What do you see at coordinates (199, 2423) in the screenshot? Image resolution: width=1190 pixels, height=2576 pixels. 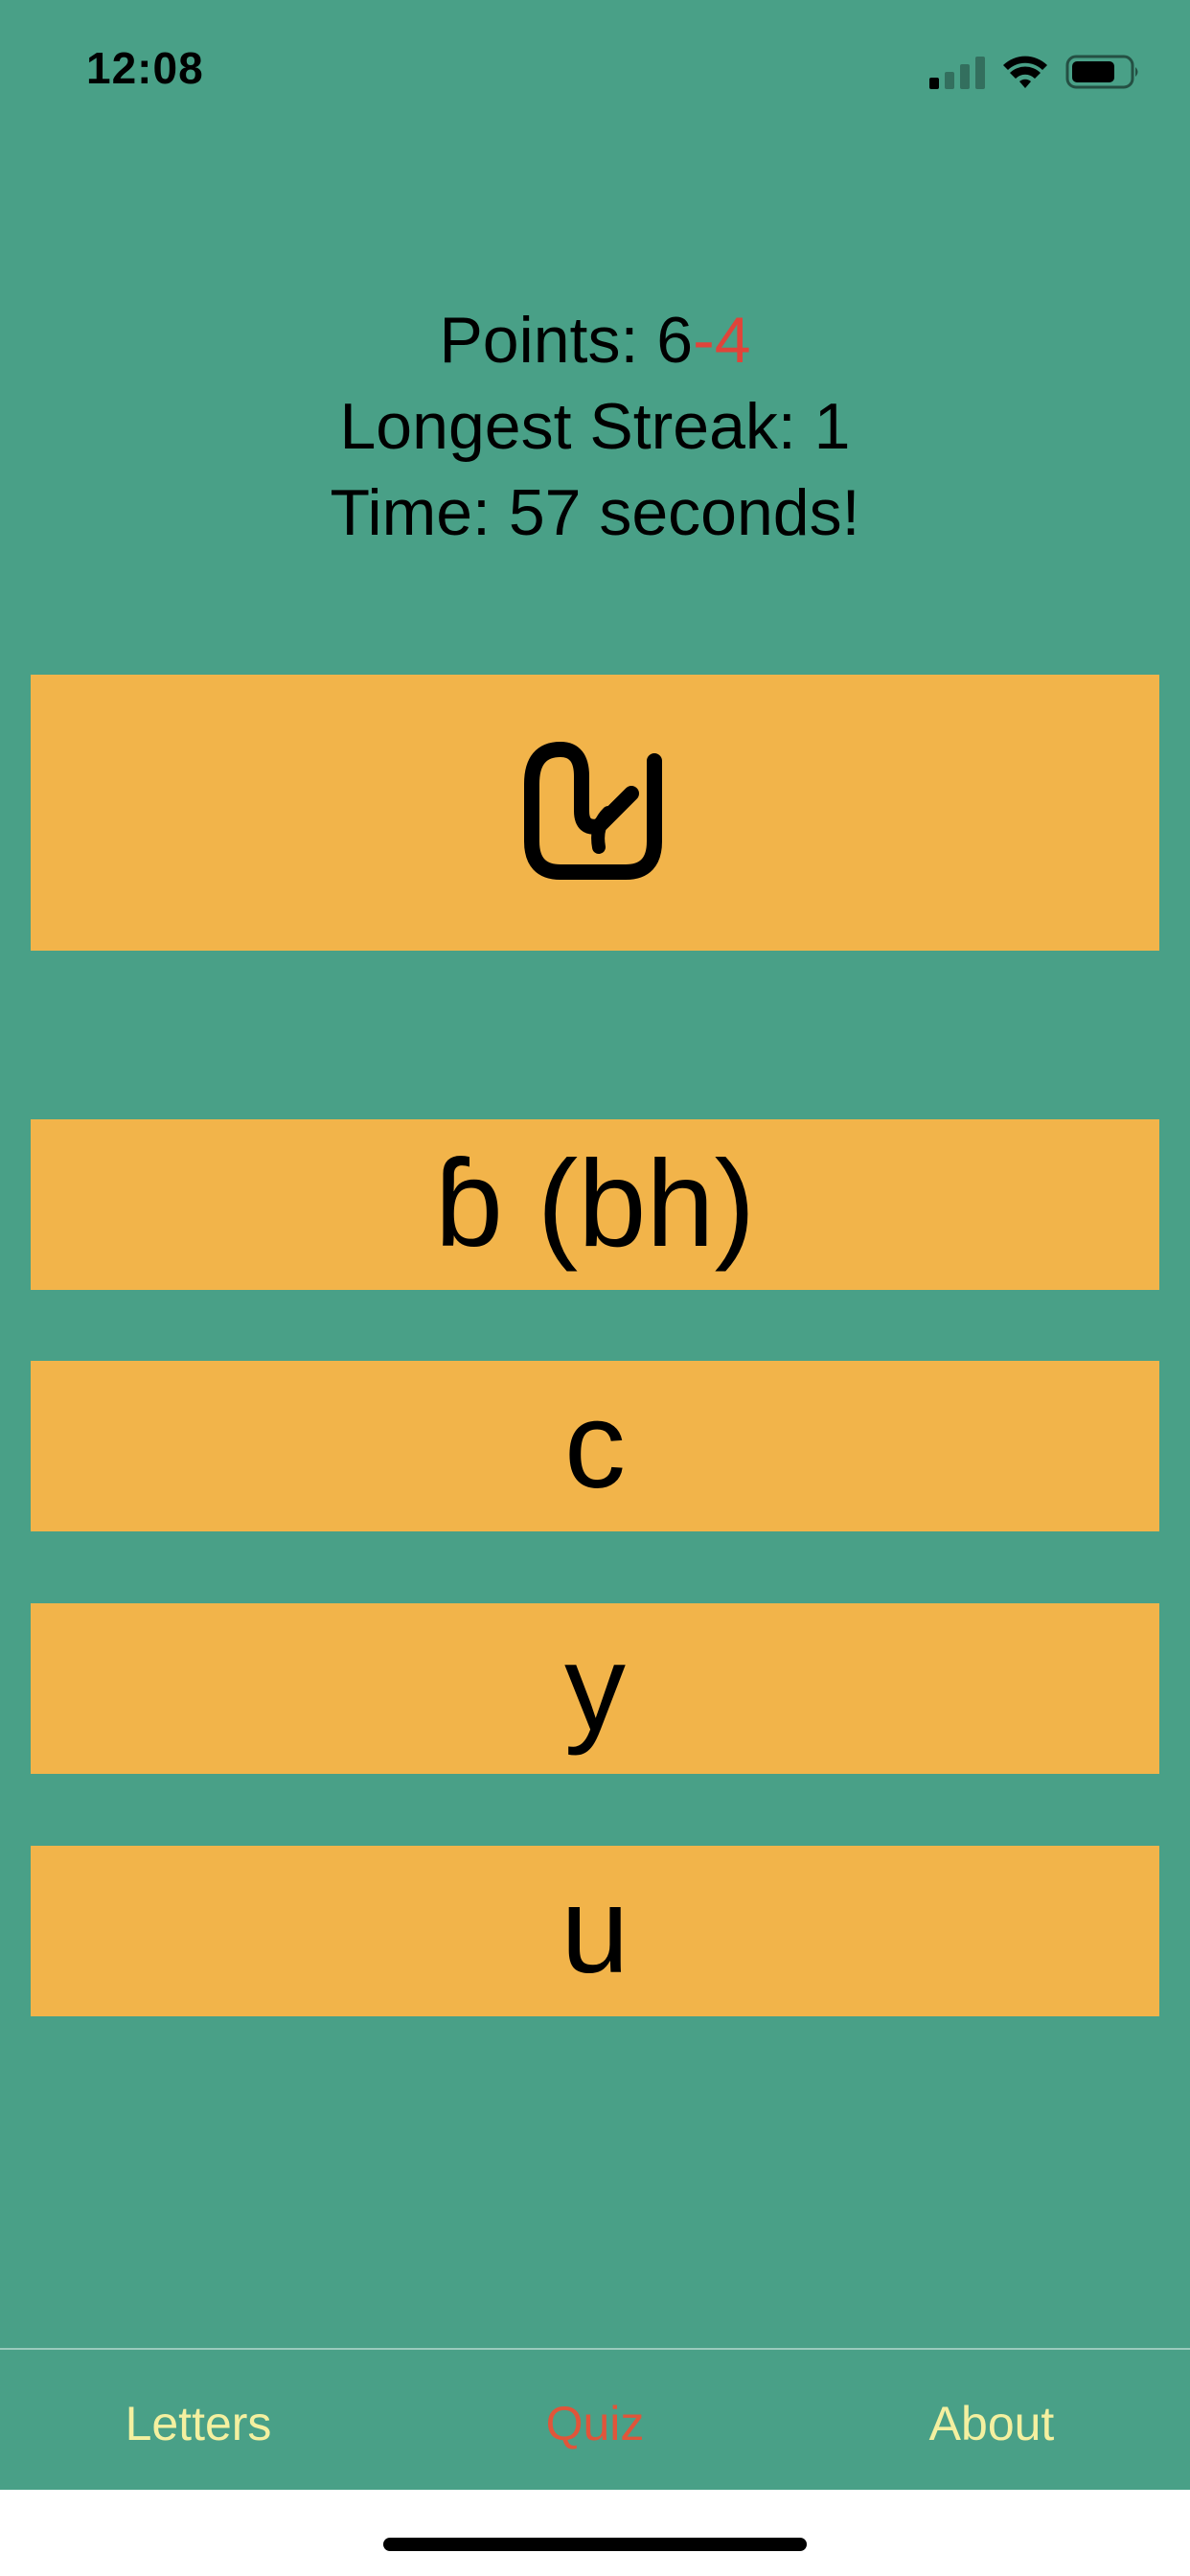 I see `tab-letters: Letters` at bounding box center [199, 2423].